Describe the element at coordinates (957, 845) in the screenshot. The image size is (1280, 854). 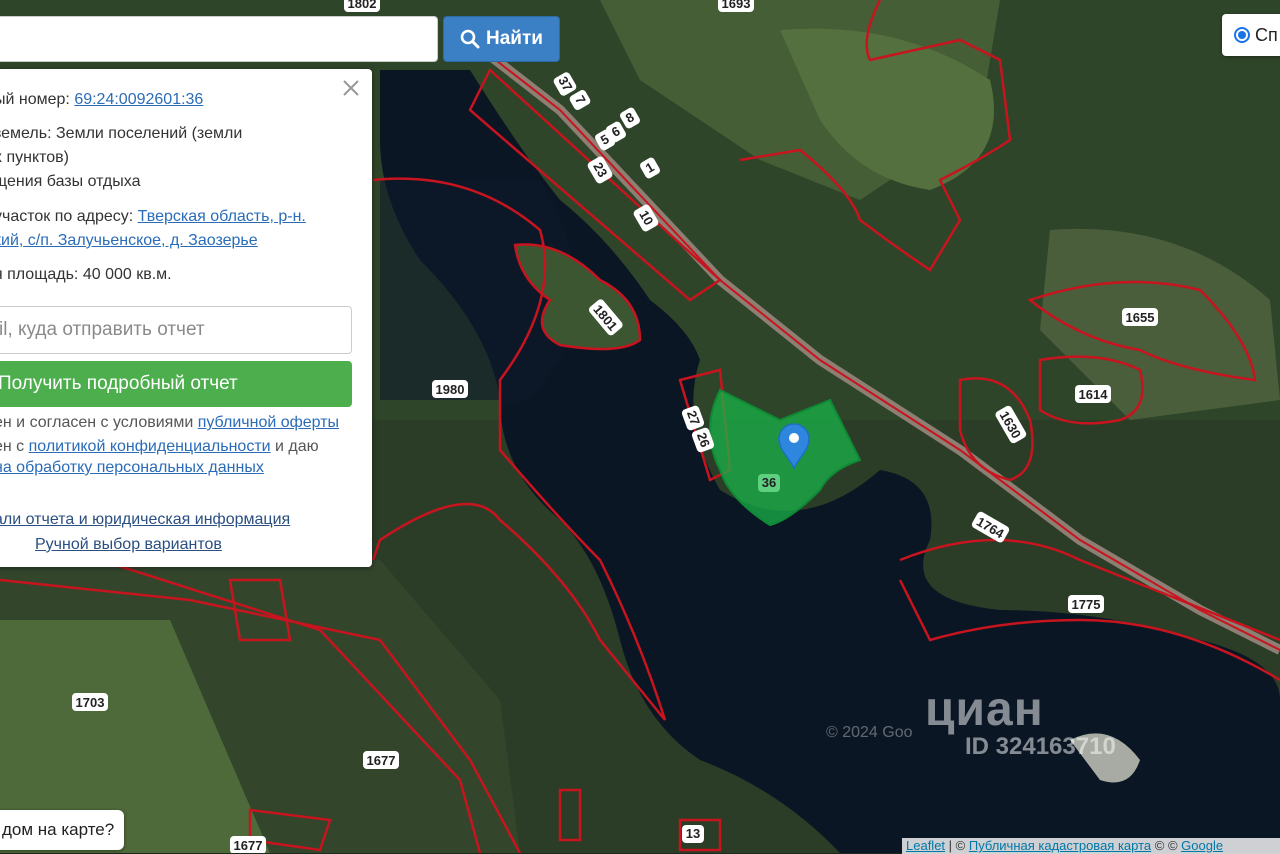
I see `attribution-sep: | ©` at that location.